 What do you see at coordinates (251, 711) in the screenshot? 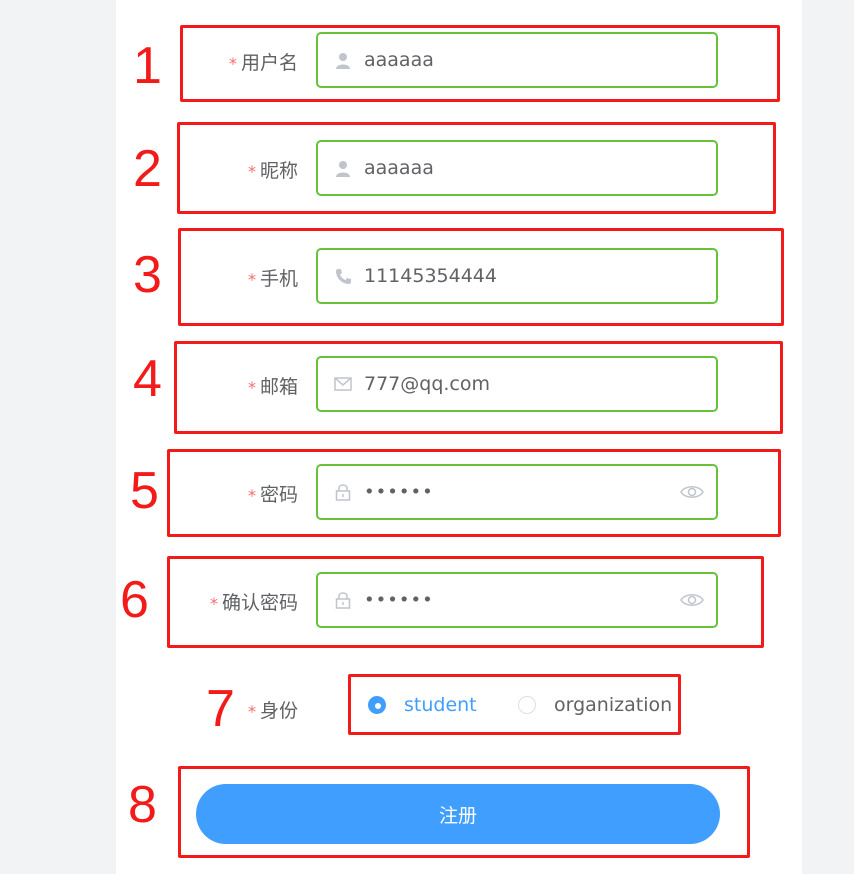
I see `required-mark: *` at bounding box center [251, 711].